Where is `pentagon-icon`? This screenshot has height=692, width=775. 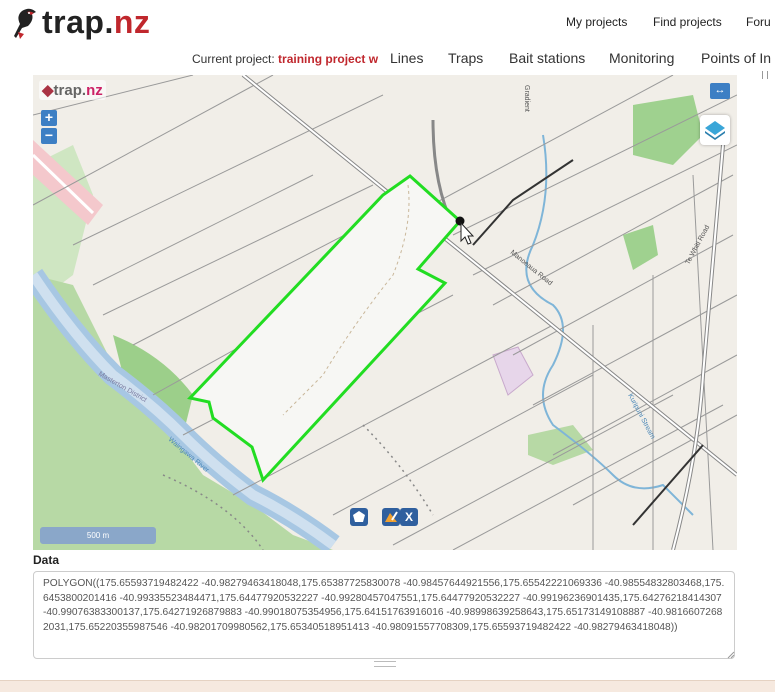
pentagon-icon is located at coordinates (359, 516).